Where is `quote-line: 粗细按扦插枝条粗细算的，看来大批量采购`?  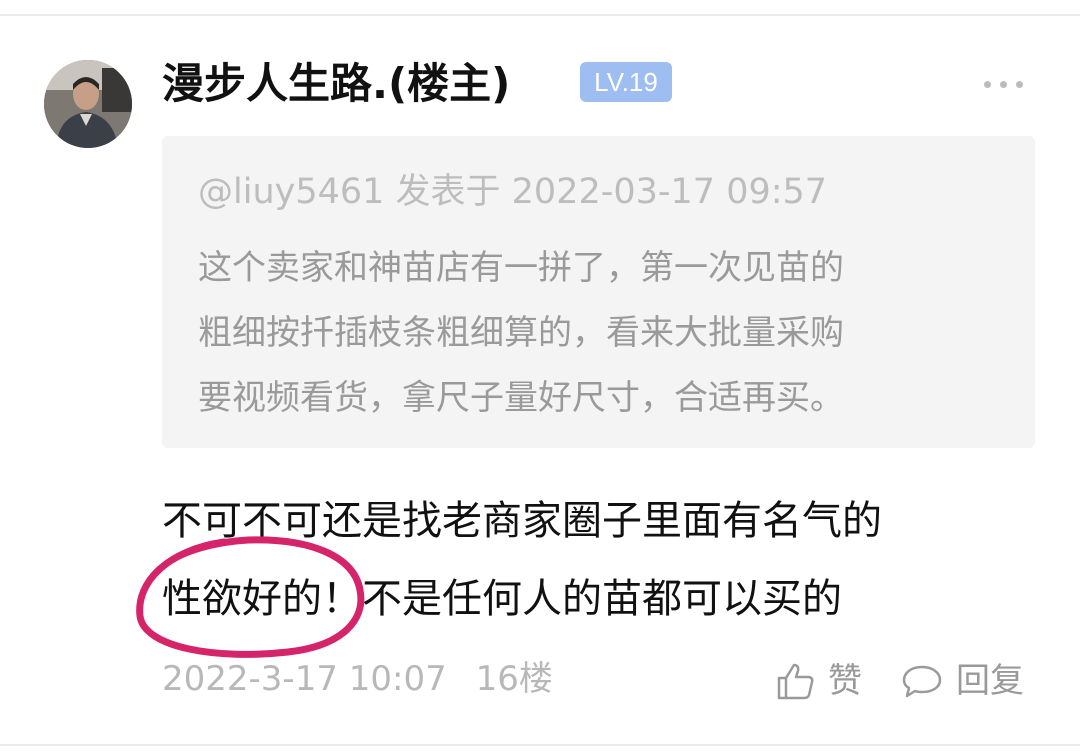
quote-line: 粗细按扦插枝条粗细算的，看来大批量采购 is located at coordinates (521, 333).